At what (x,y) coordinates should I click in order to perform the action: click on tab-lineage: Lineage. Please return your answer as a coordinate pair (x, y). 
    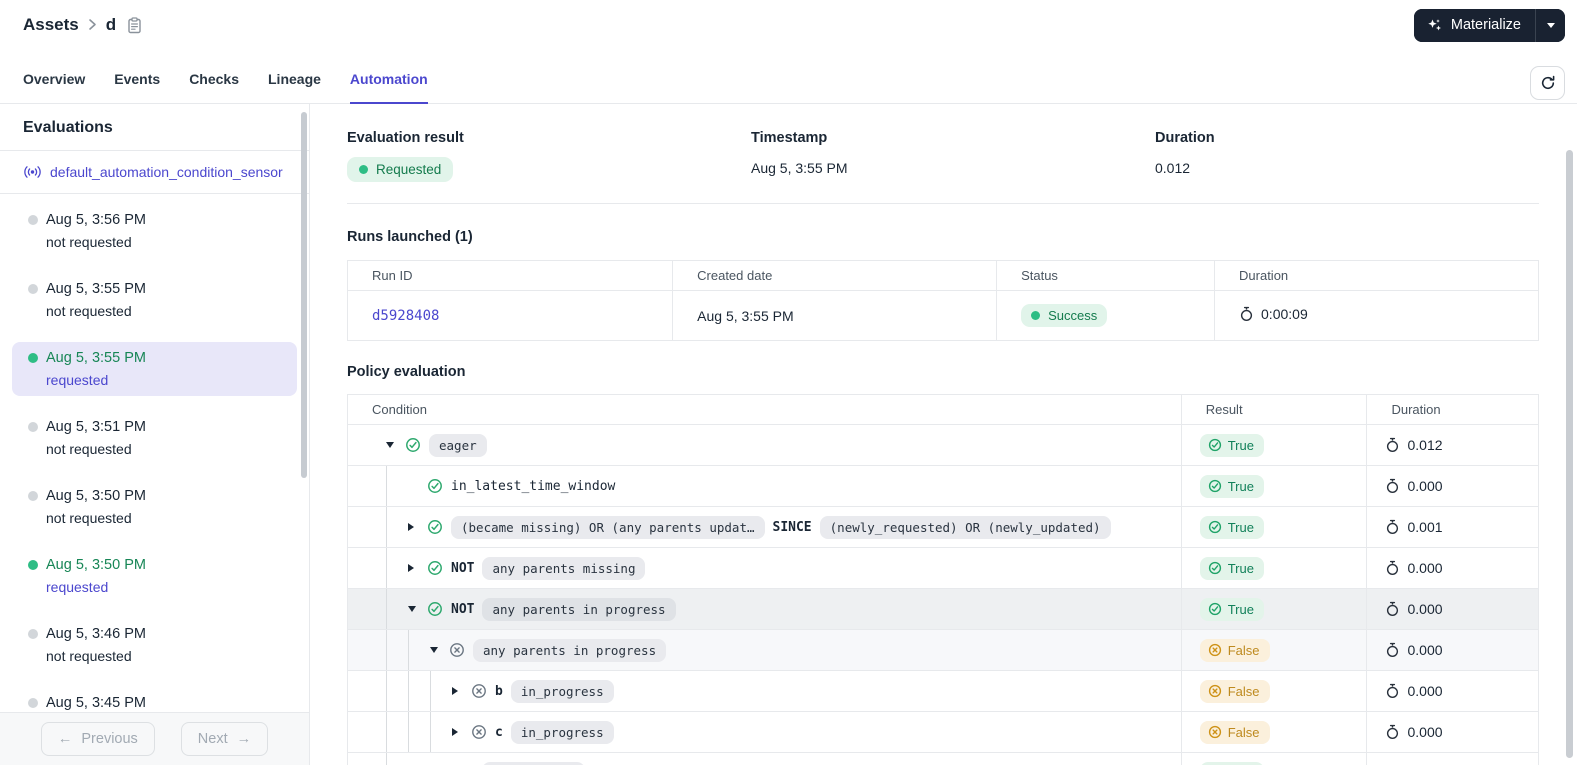
    Looking at the image, I should click on (294, 87).